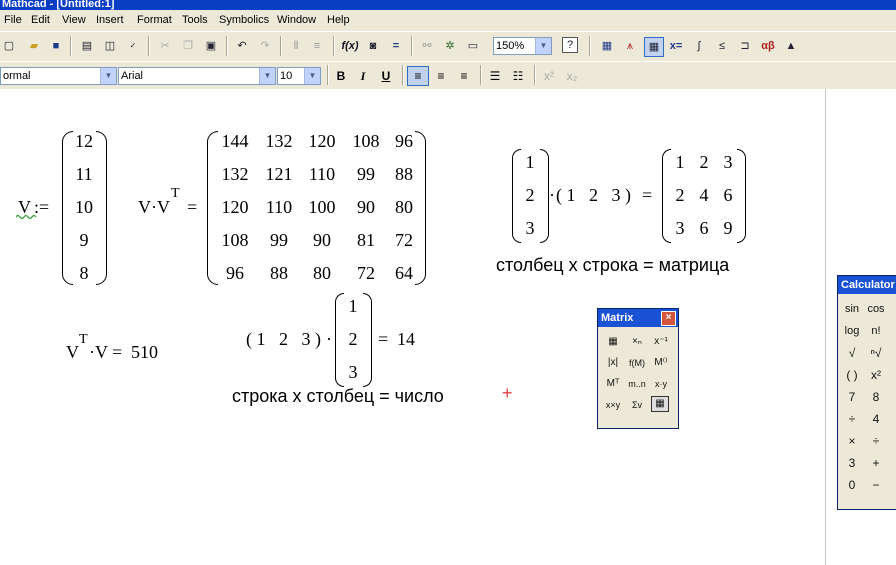 The image size is (896, 565). What do you see at coordinates (341, 76) in the screenshot?
I see `bold-icon: B` at bounding box center [341, 76].